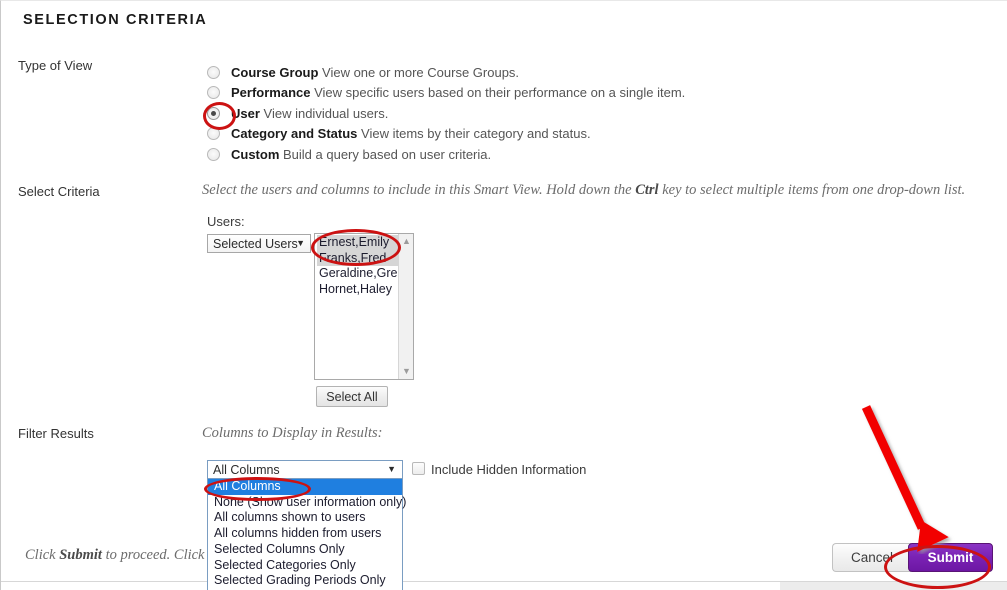 The width and height of the screenshot is (1007, 590). What do you see at coordinates (305, 487) in the screenshot?
I see `dropdown-item-all-columns: All Columns` at bounding box center [305, 487].